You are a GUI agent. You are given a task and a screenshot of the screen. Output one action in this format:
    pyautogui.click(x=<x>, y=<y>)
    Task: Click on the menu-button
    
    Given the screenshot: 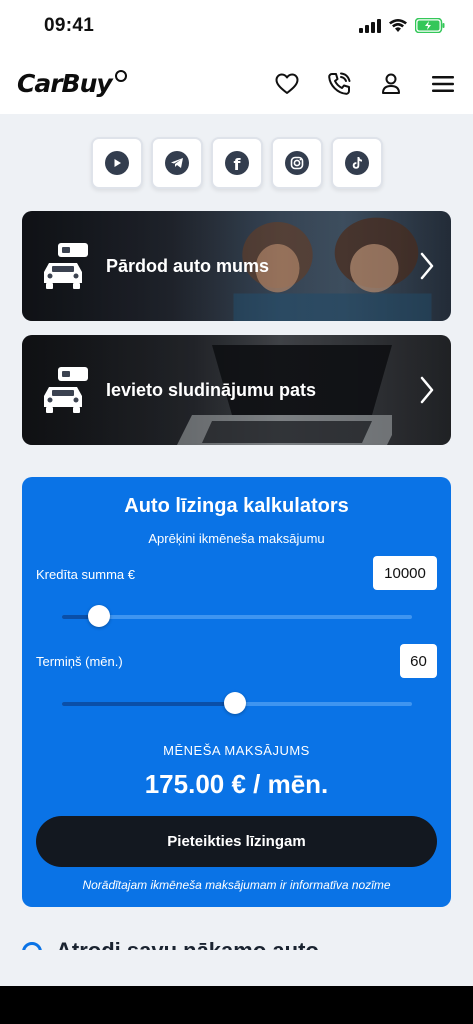 What is the action you would take?
    pyautogui.click(x=443, y=84)
    